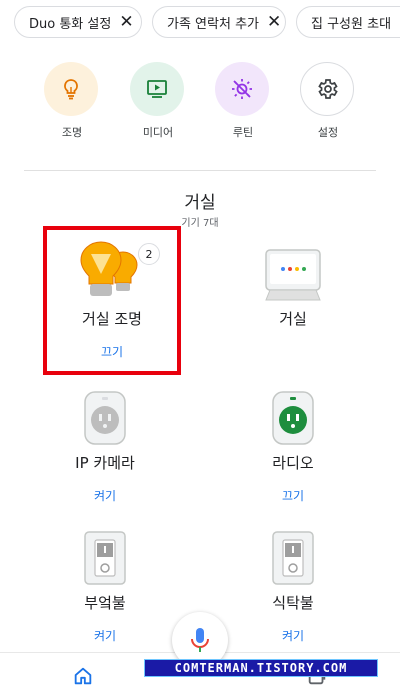 The image size is (400, 696). Describe the element at coordinates (293, 418) in the screenshot. I see `smart-plug-on-icon` at that location.